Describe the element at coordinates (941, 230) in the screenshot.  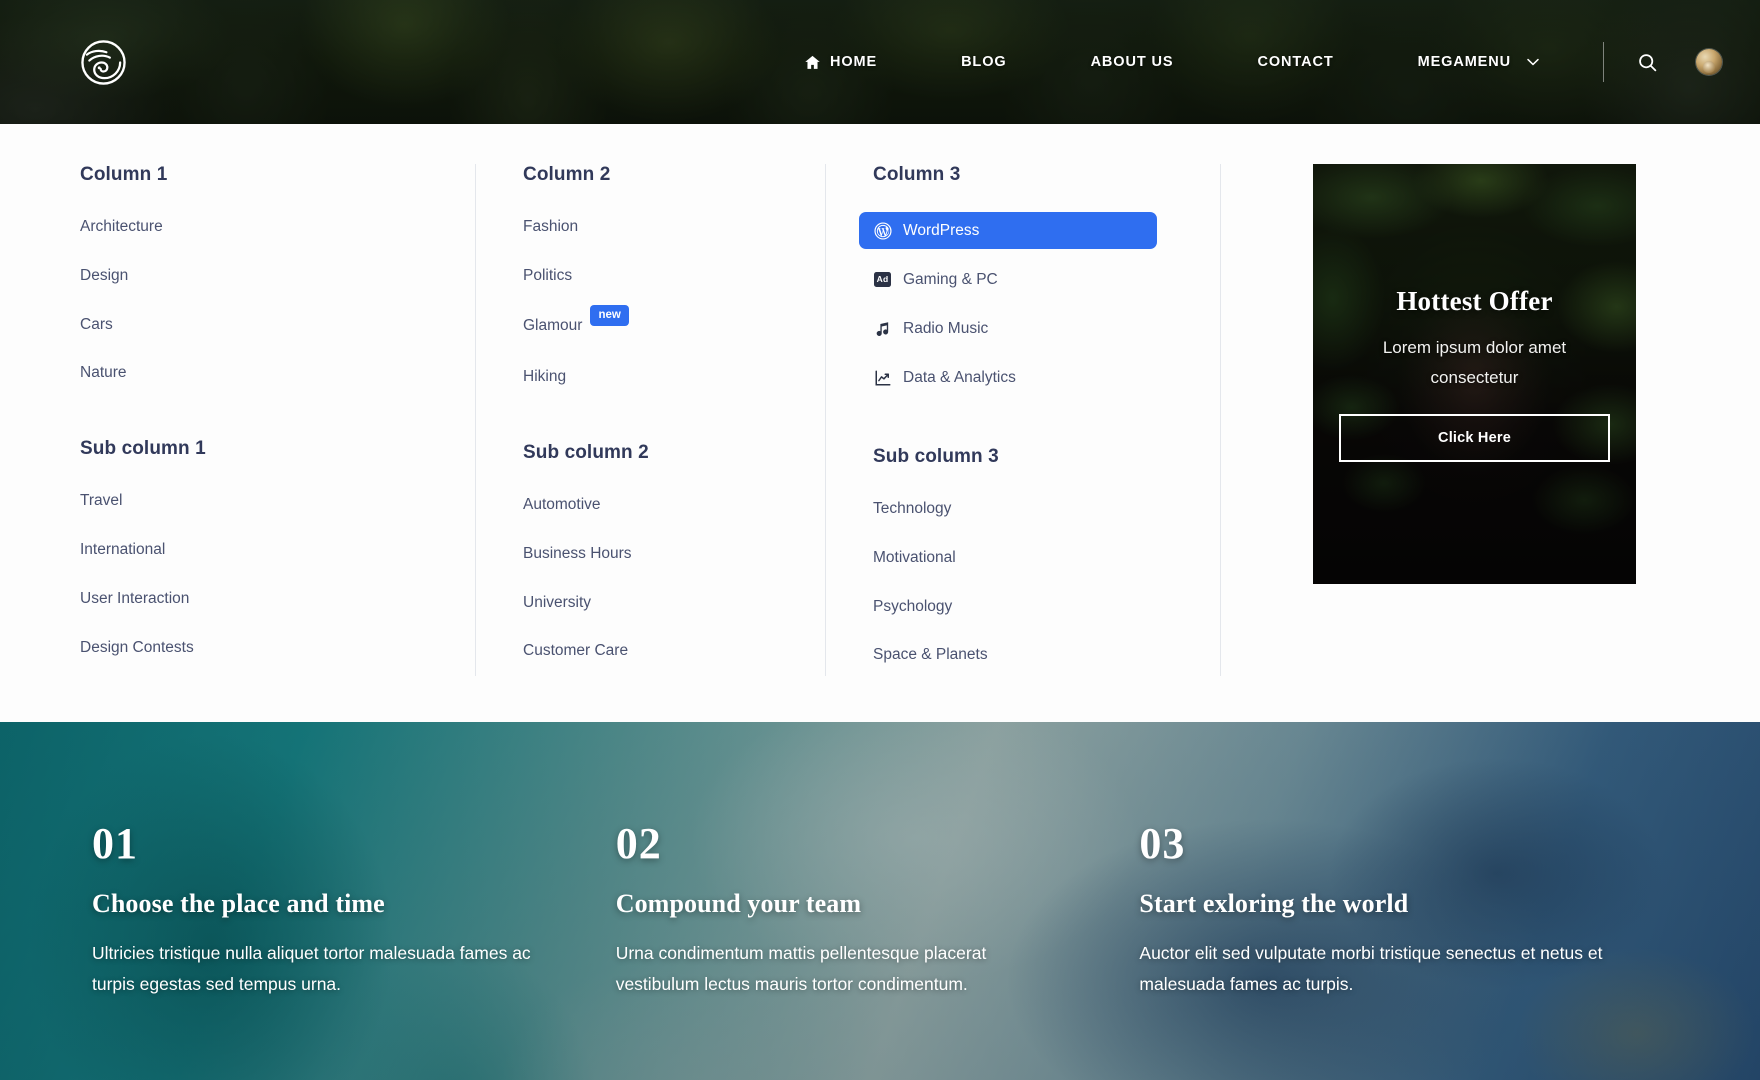
I see `link-label: WordPress` at that location.